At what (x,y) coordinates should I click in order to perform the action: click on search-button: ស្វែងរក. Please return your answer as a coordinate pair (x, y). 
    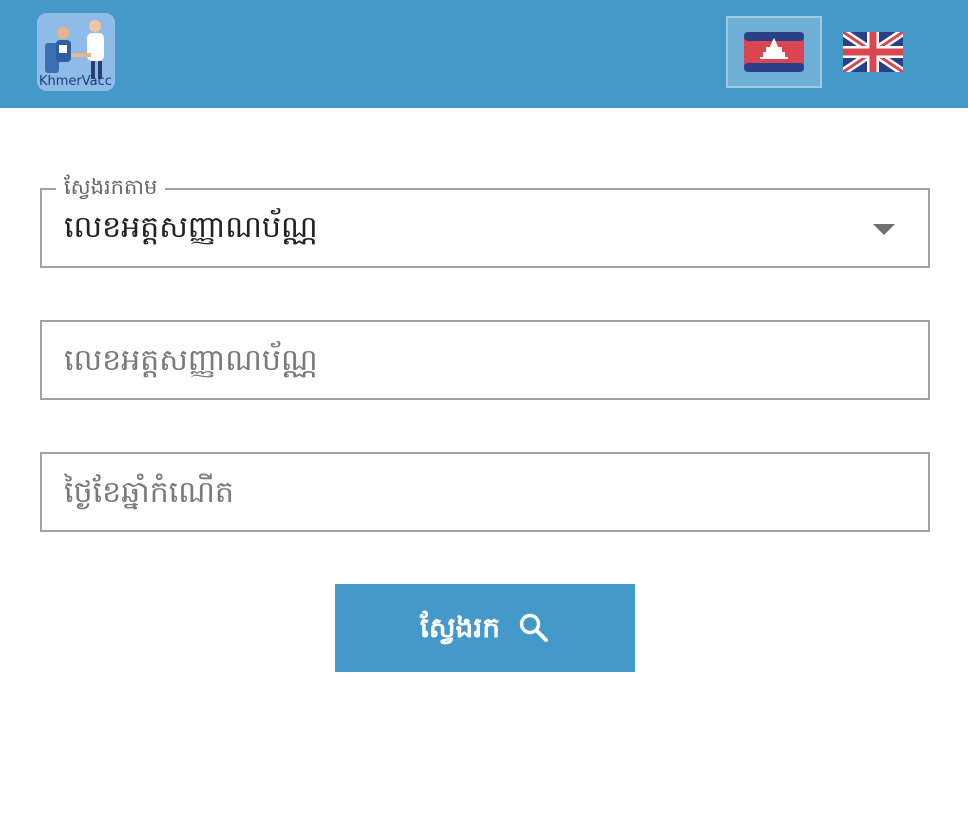
    Looking at the image, I should click on (485, 628).